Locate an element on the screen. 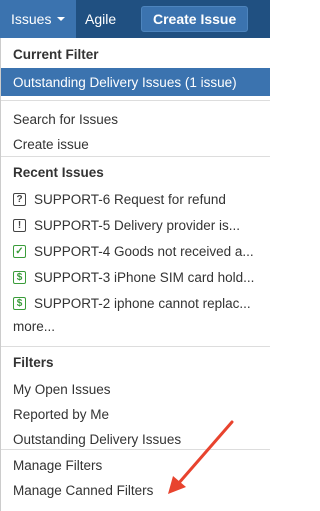 This screenshot has width=320, height=511. filter-my-open-issues: My Open Issues is located at coordinates (135, 389).